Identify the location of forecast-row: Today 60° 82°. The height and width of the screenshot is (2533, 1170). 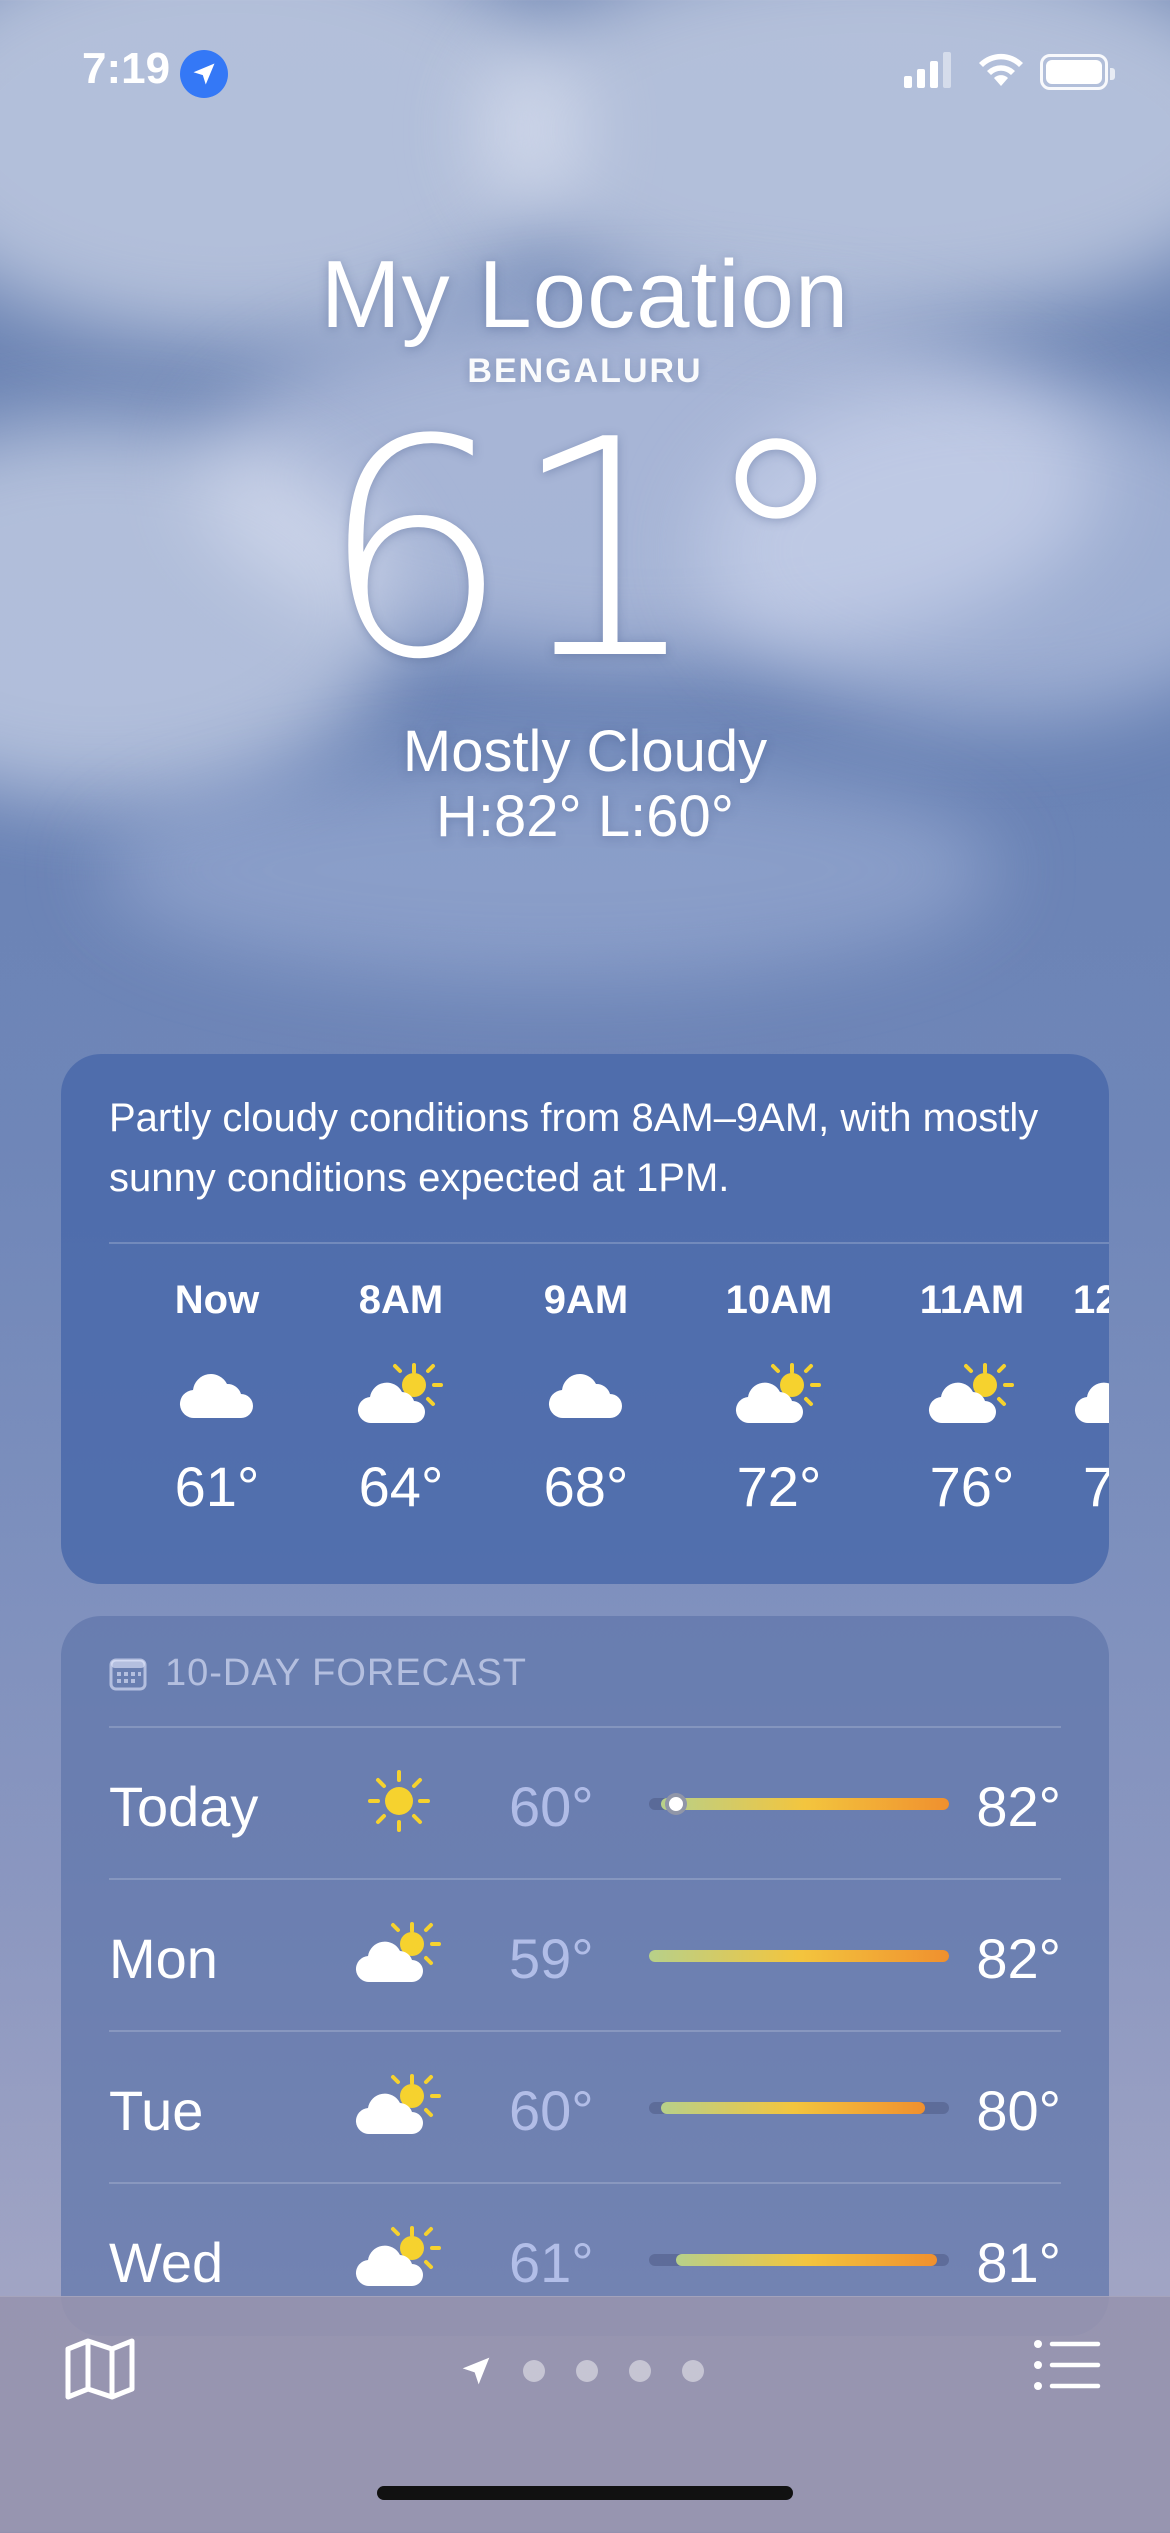
(585, 1802).